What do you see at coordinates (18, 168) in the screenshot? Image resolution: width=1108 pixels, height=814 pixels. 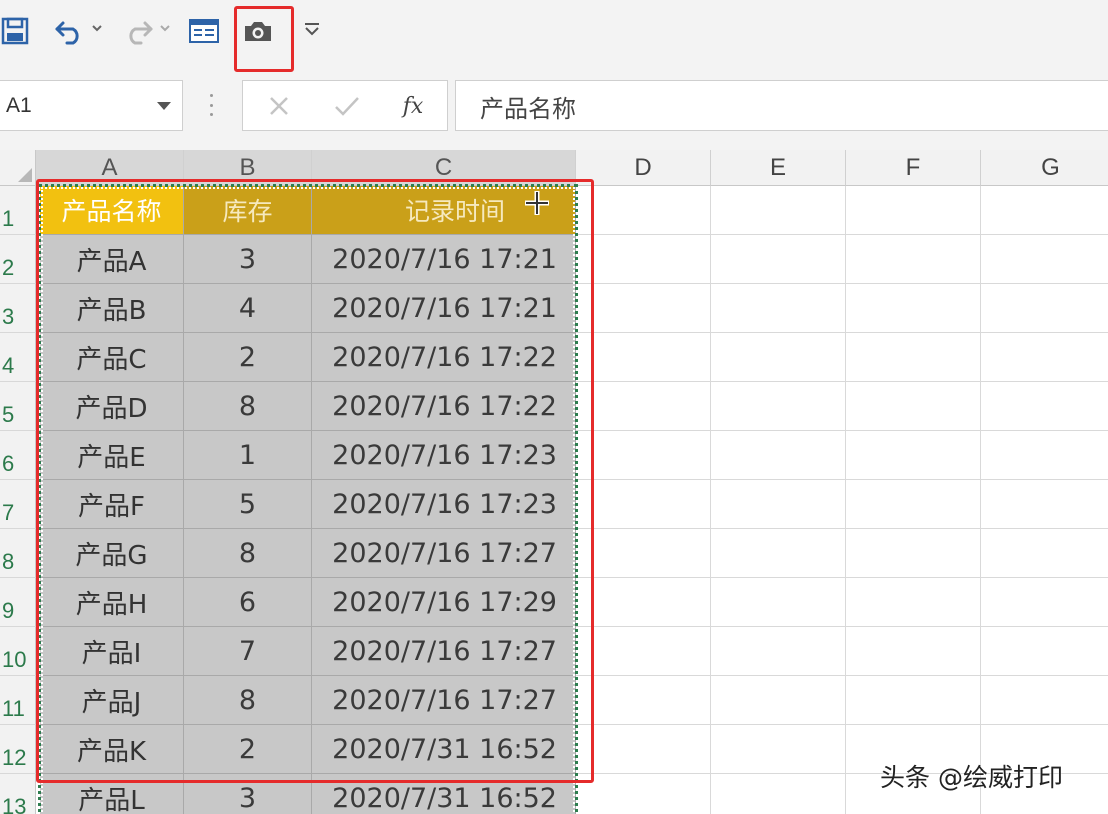 I see `select-all-corner` at bounding box center [18, 168].